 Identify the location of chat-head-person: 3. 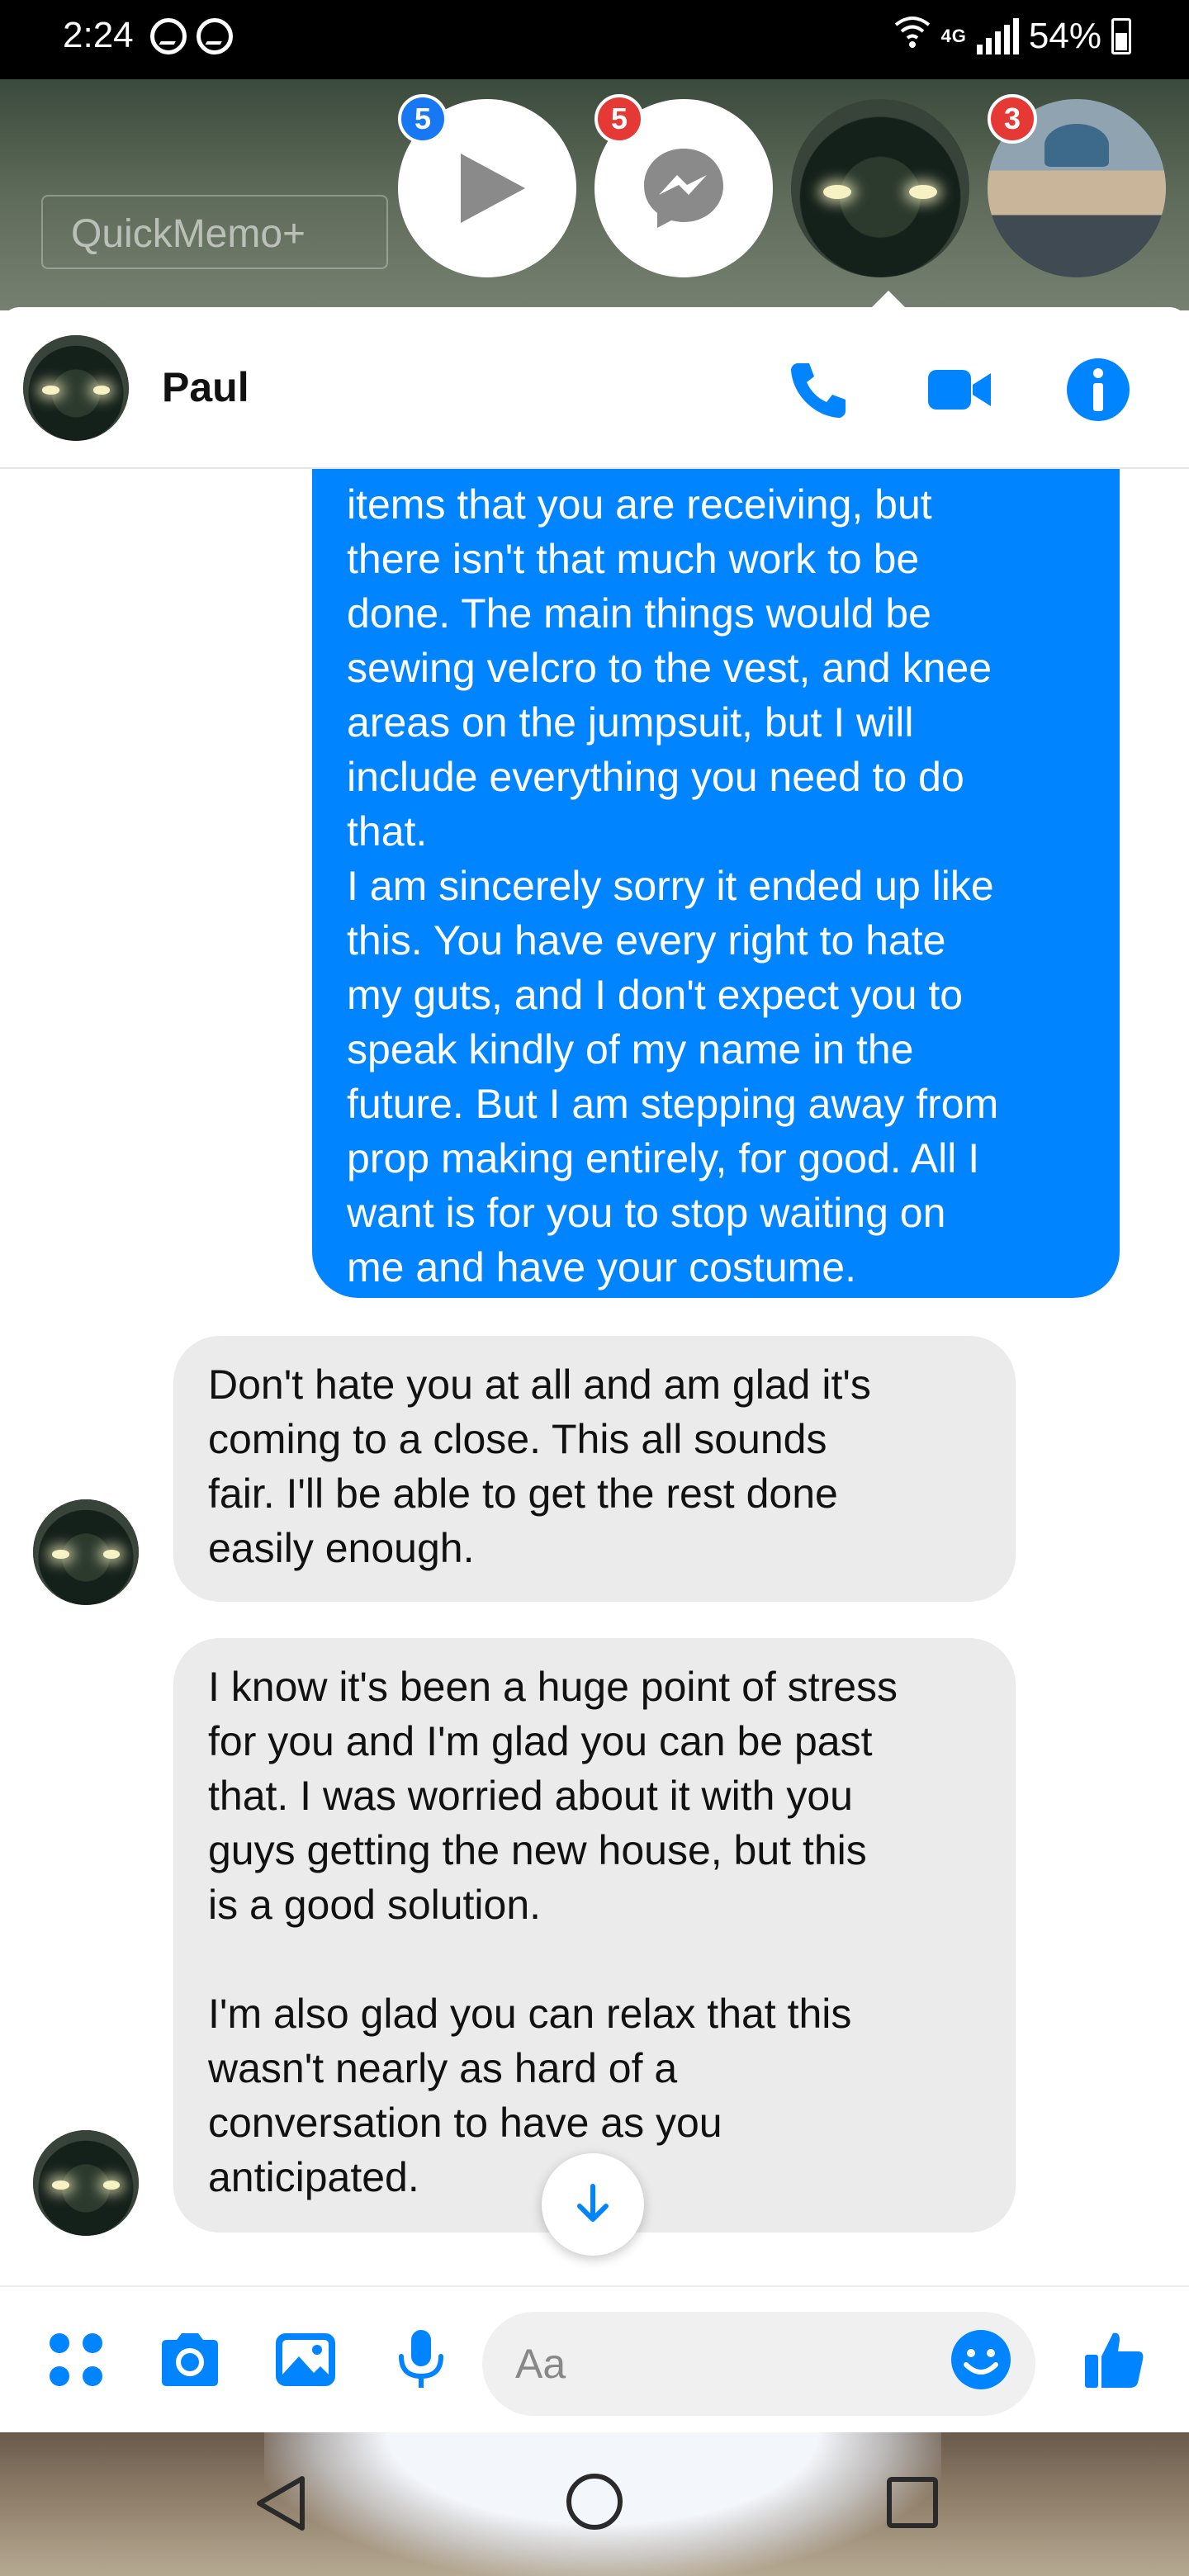
(1077, 185).